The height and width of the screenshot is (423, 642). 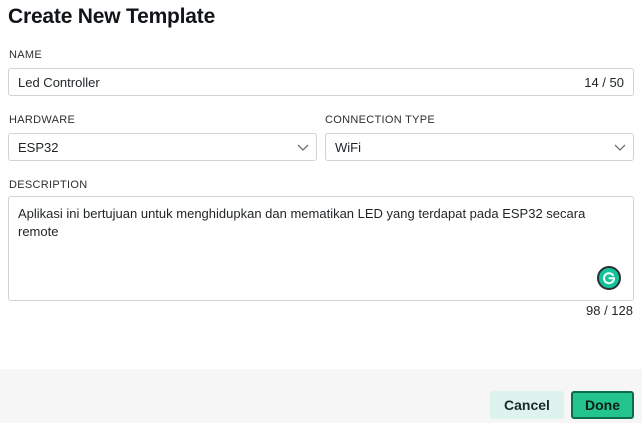 What do you see at coordinates (609, 310) in the screenshot?
I see `description-char-counter: 98 / 128` at bounding box center [609, 310].